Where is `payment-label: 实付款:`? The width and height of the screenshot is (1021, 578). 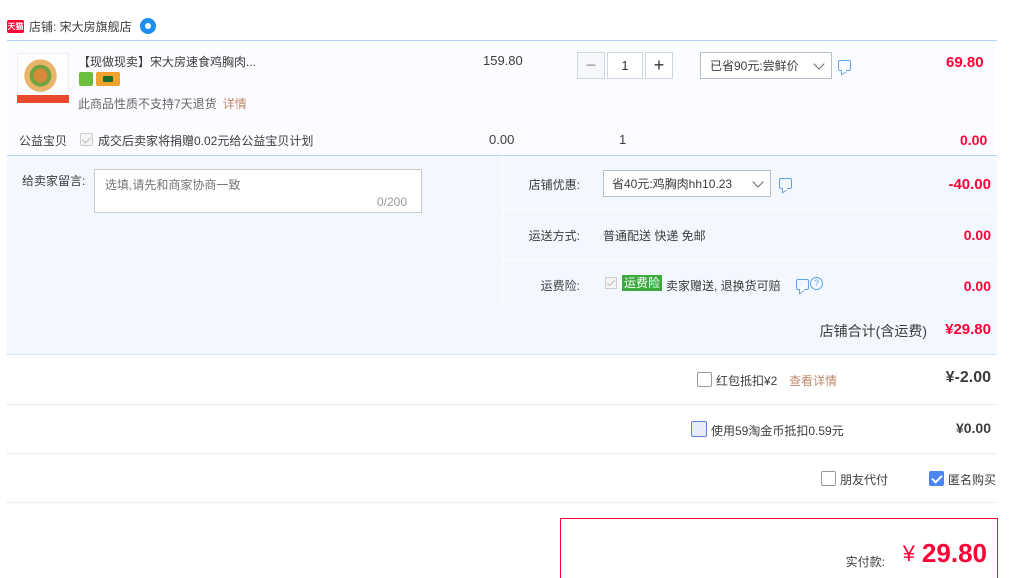 payment-label: 实付款: is located at coordinates (865, 562).